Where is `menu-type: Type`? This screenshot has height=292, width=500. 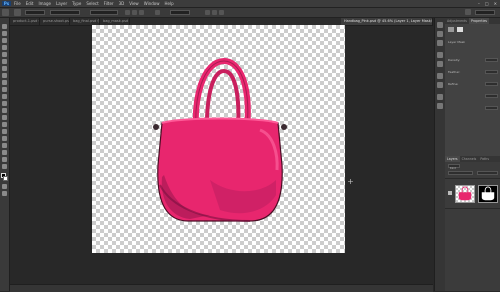
menu-type: Type is located at coordinates (76, 3).